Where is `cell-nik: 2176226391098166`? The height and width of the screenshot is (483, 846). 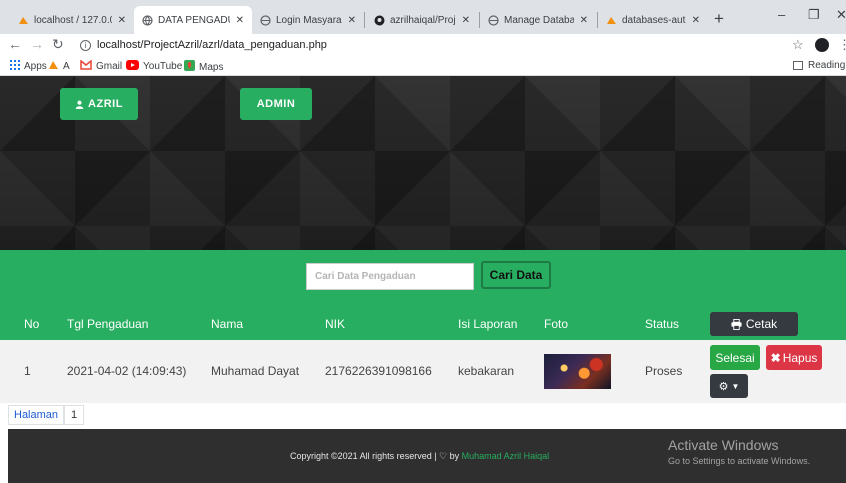 cell-nik: 2176226391098166 is located at coordinates (378, 371).